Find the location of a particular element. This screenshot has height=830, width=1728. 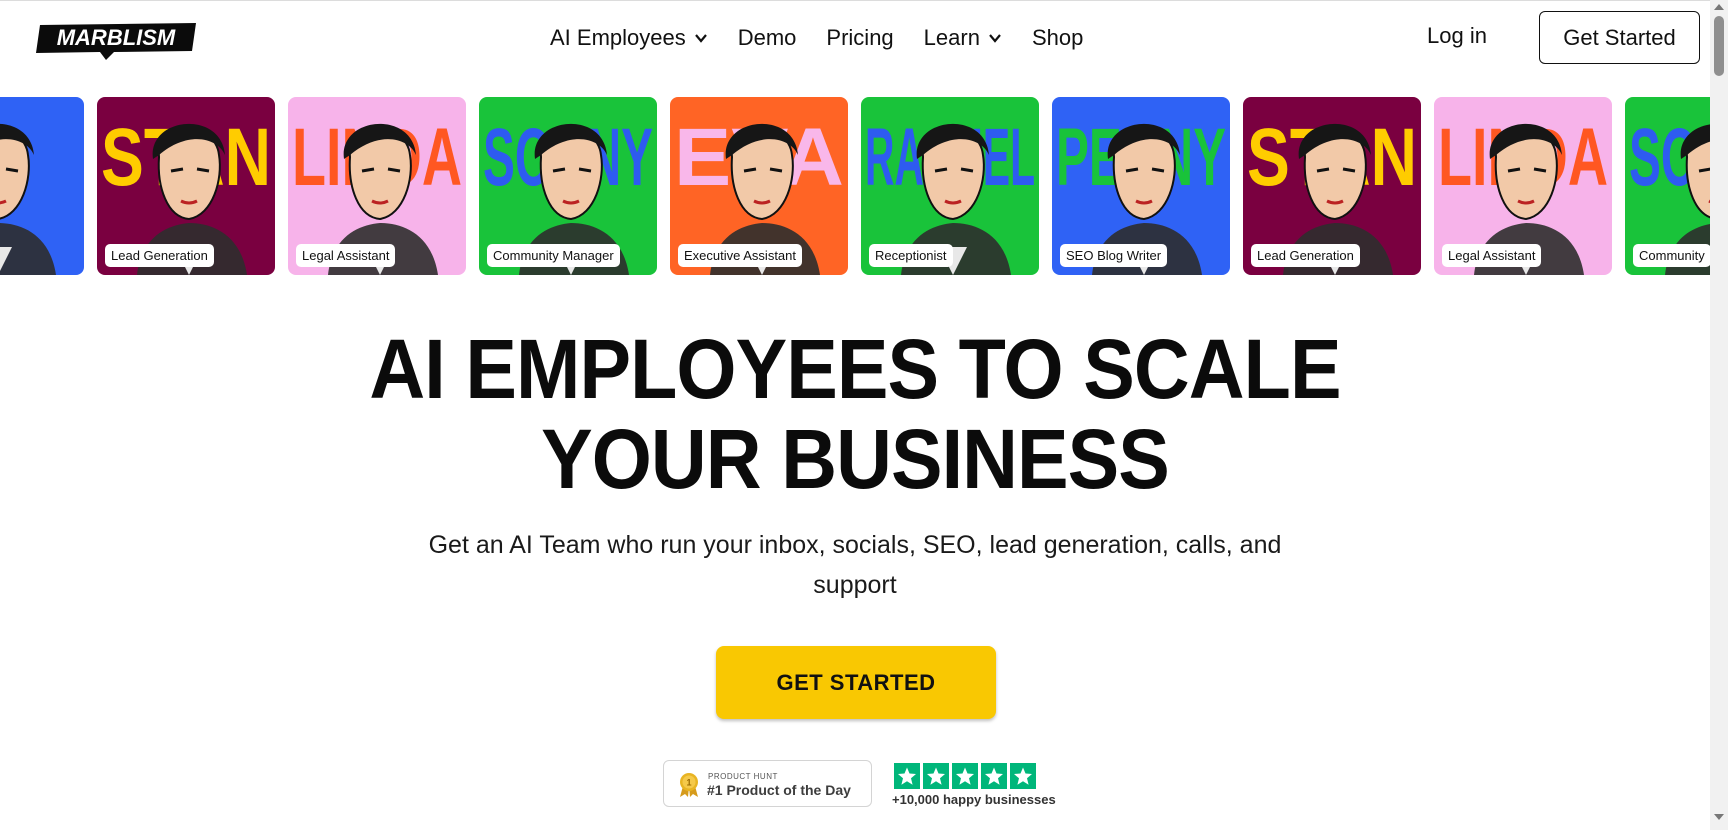

nav-shop-label: Shop is located at coordinates (1057, 37).